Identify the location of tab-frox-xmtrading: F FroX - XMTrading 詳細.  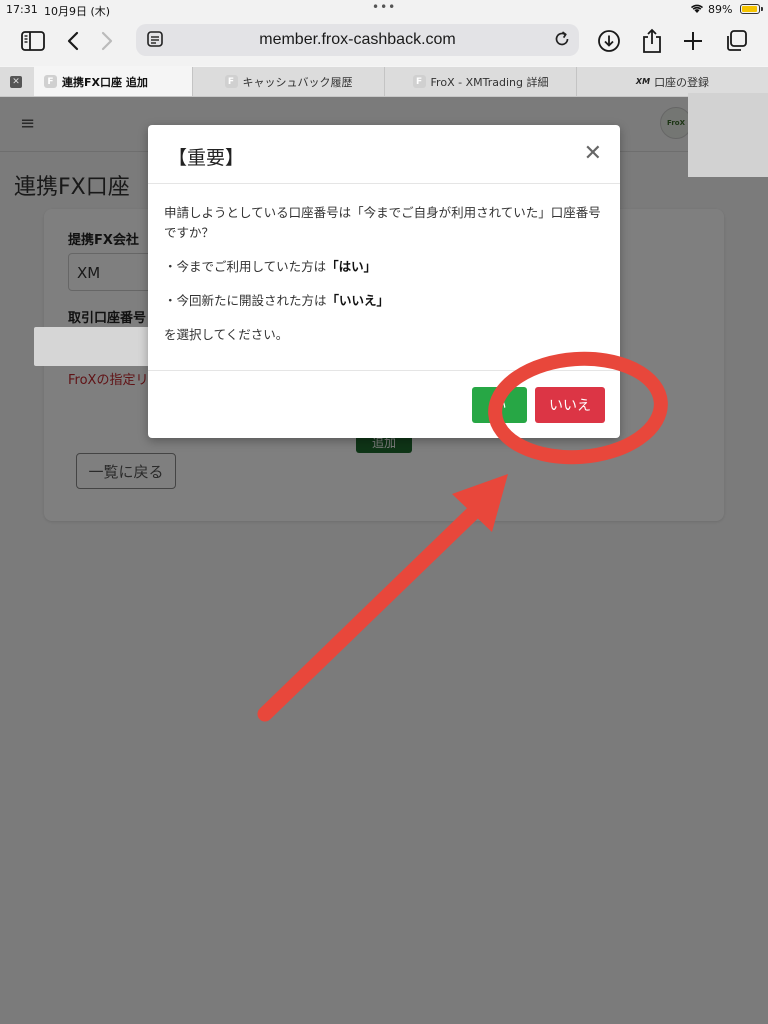
(480, 81).